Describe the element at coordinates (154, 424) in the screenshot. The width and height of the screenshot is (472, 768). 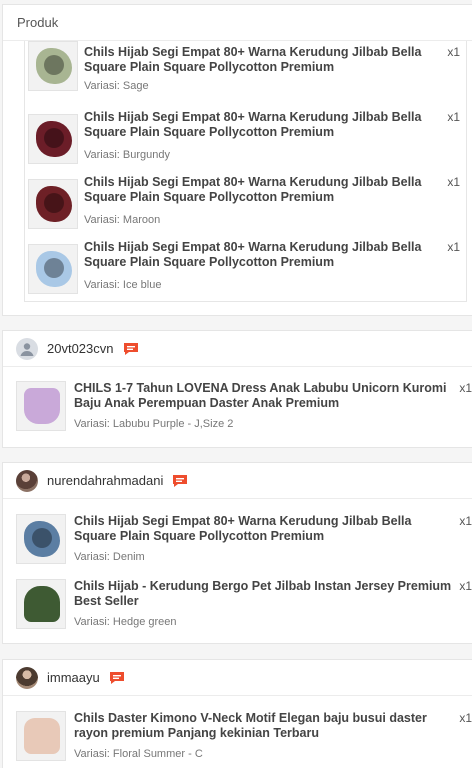
I see `product-variant: Variasi: Labubu Purple - J,Size 2` at that location.